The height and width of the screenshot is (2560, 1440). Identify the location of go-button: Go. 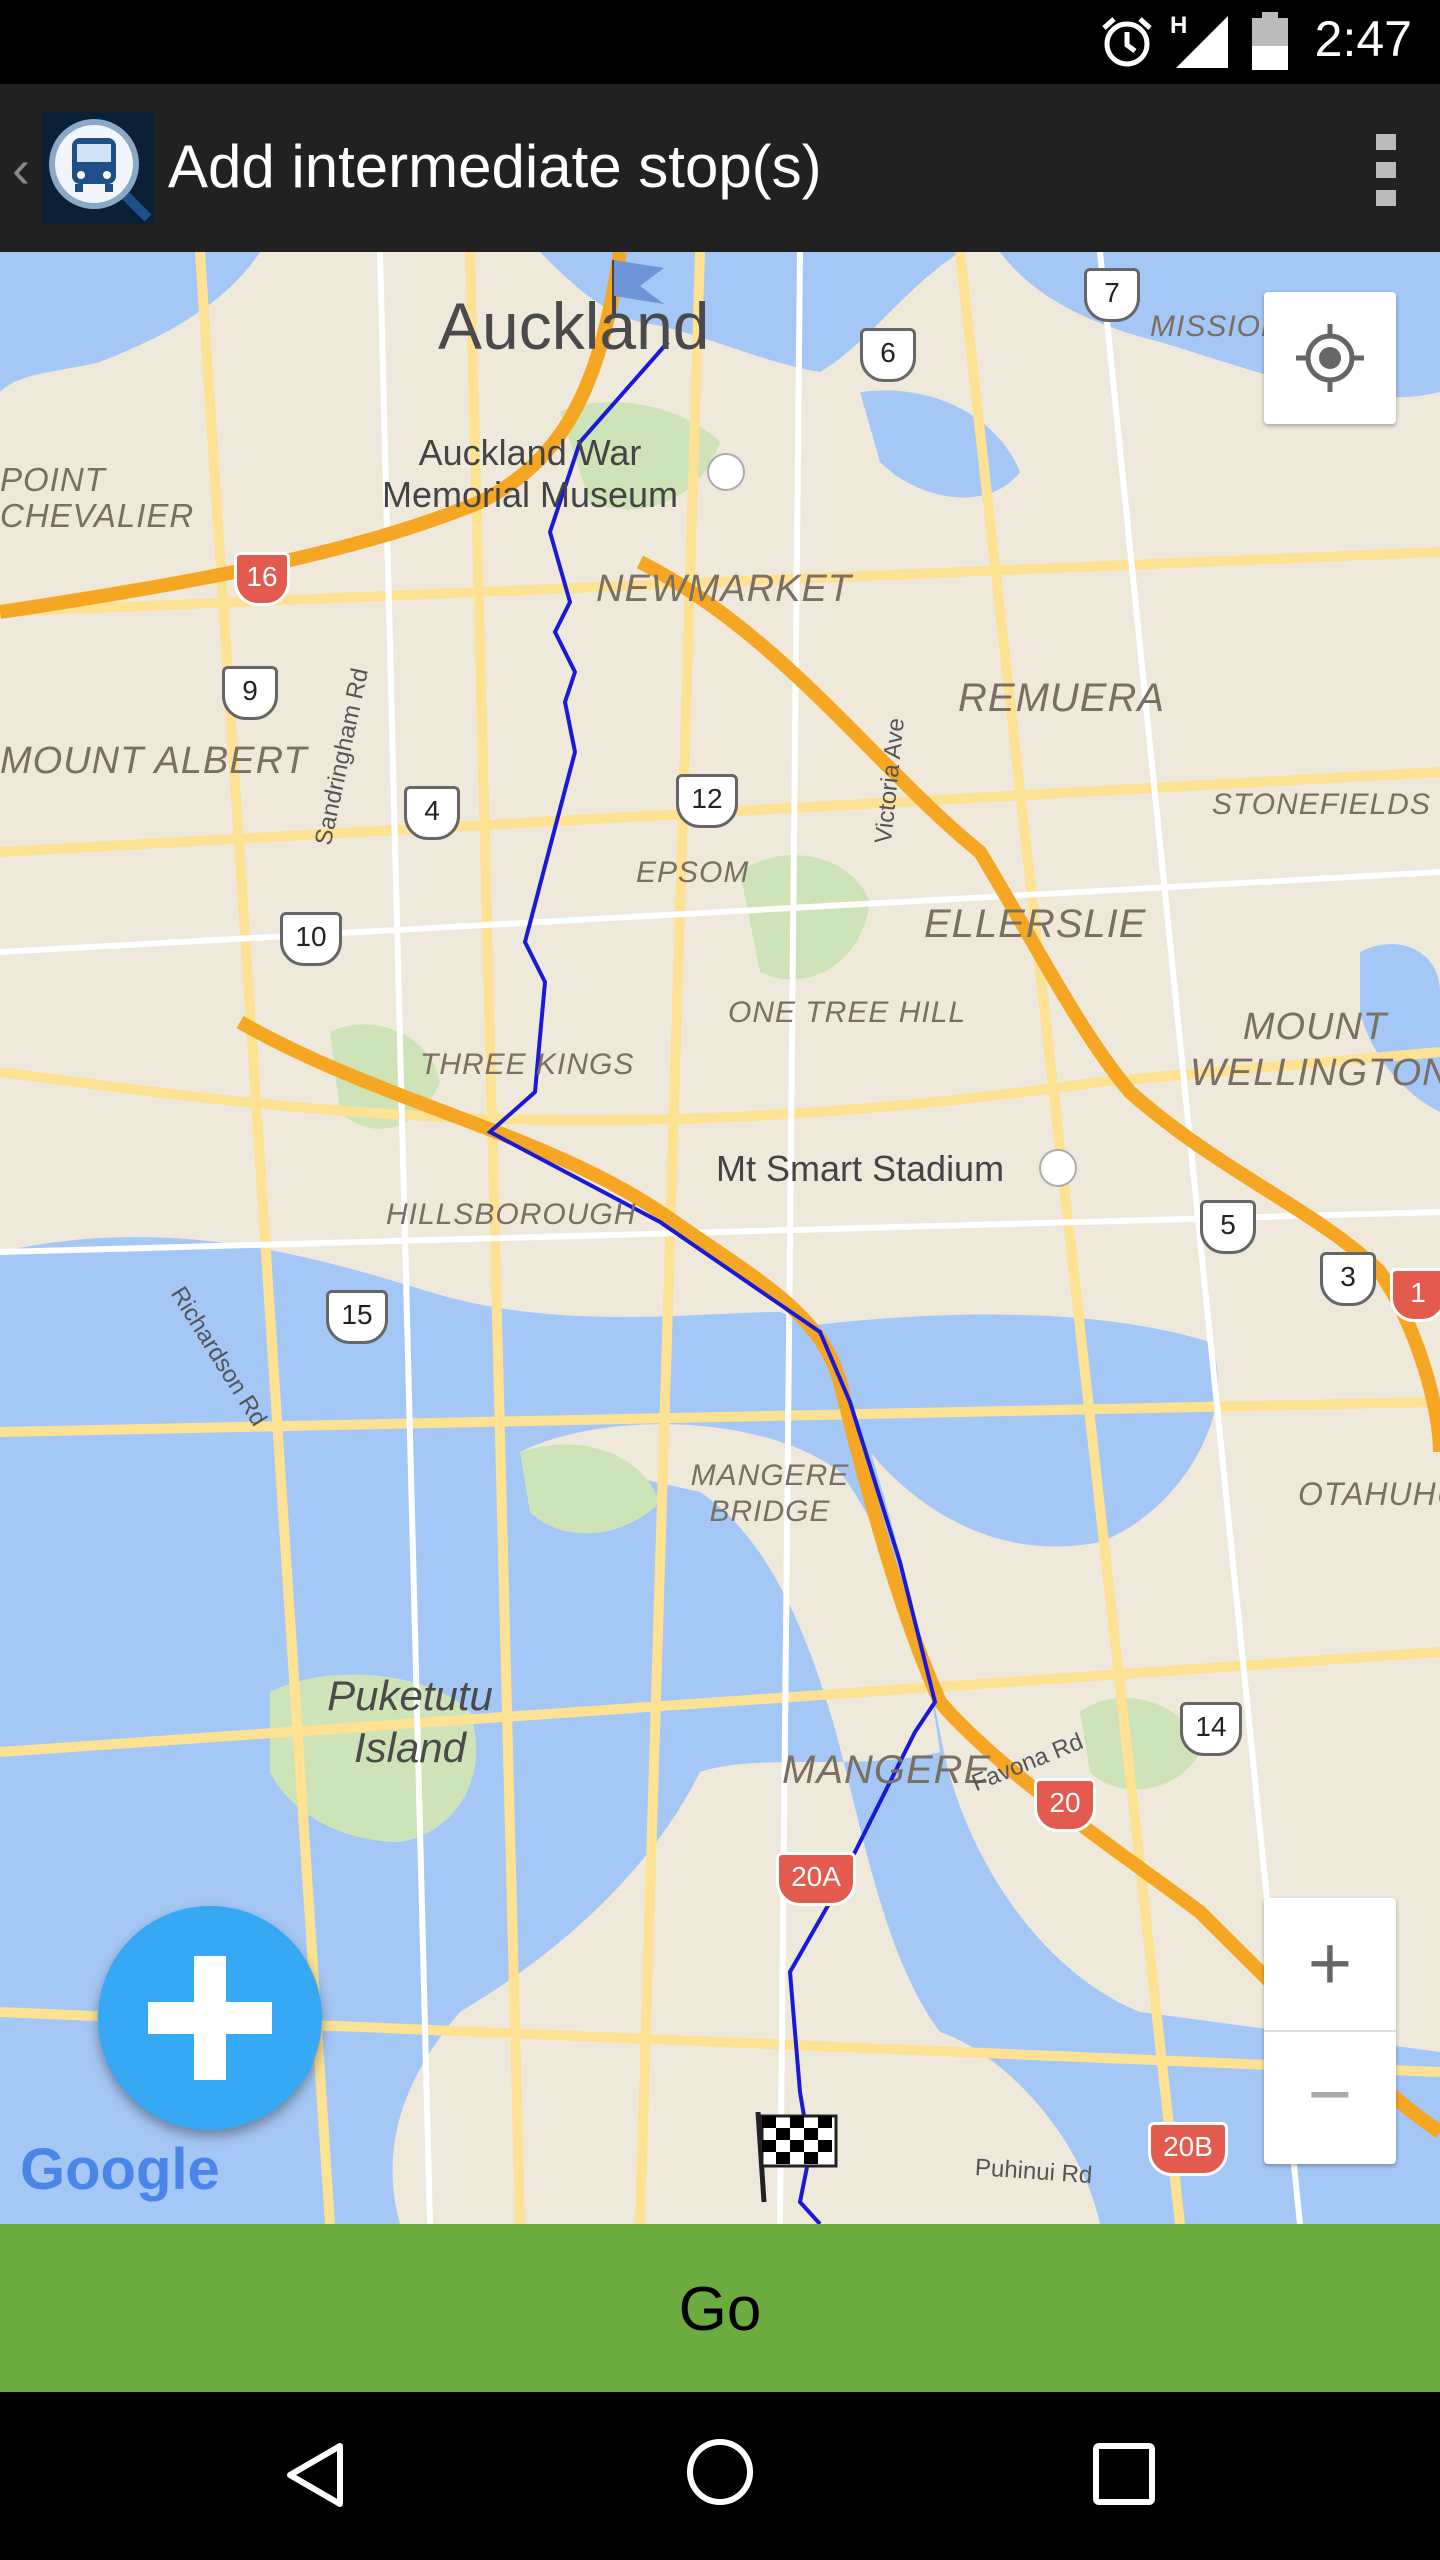
(720, 2308).